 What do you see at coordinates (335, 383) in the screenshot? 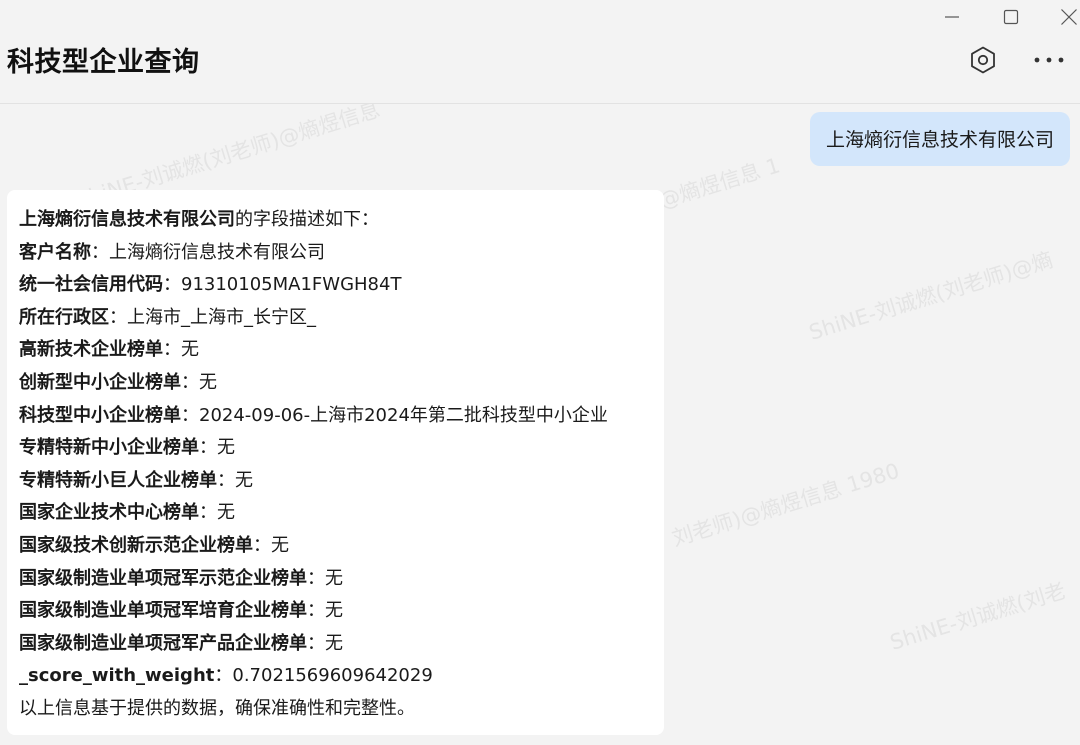
I see `field-row: 创新型中小企业榜单：无` at bounding box center [335, 383].